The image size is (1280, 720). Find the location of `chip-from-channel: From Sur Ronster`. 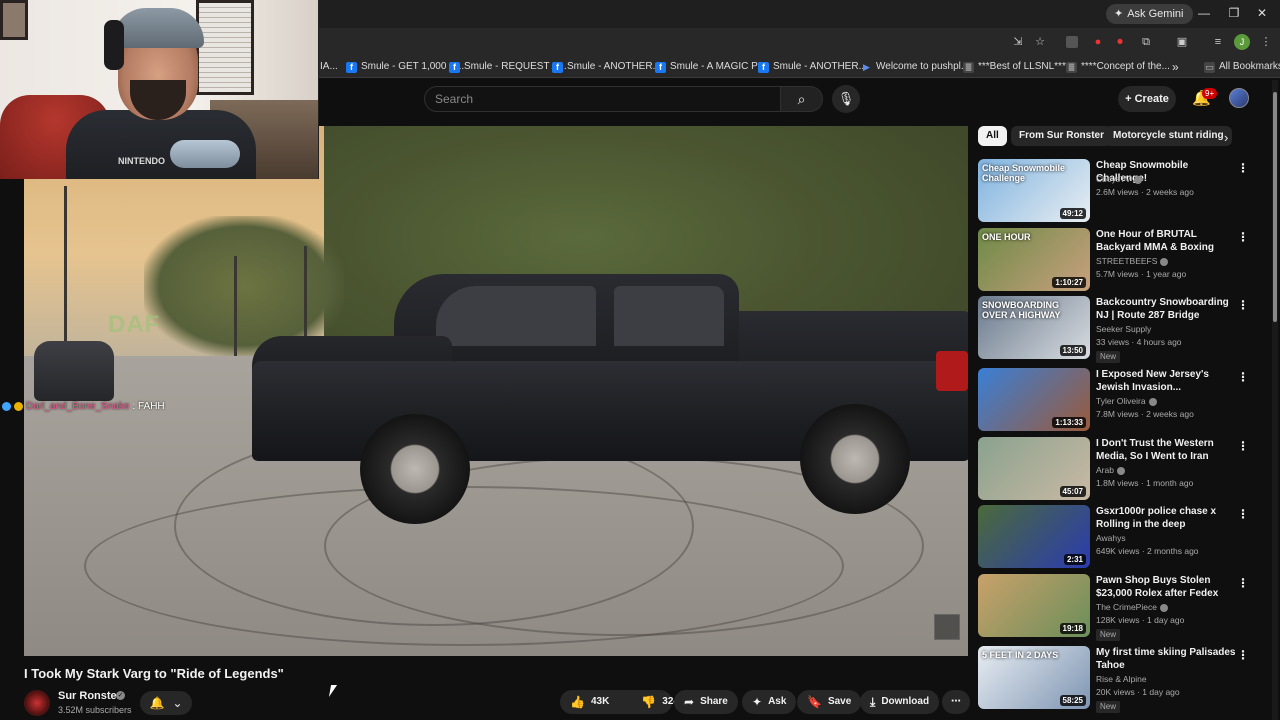

chip-from-channel: From Sur Ronster is located at coordinates (1062, 136).